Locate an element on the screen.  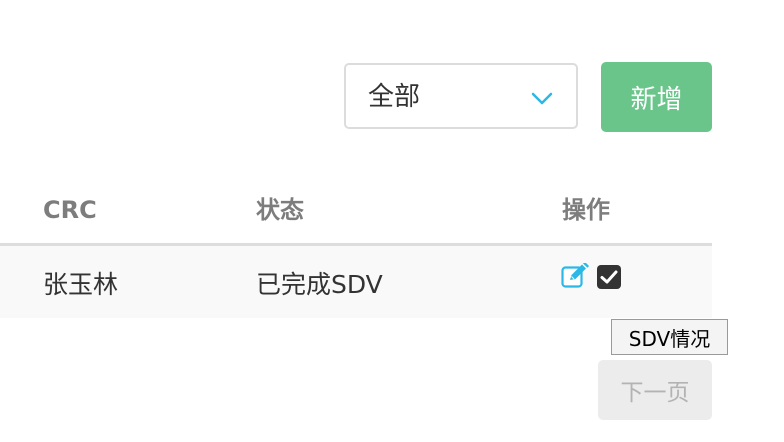
edit-icon is located at coordinates (575, 275).